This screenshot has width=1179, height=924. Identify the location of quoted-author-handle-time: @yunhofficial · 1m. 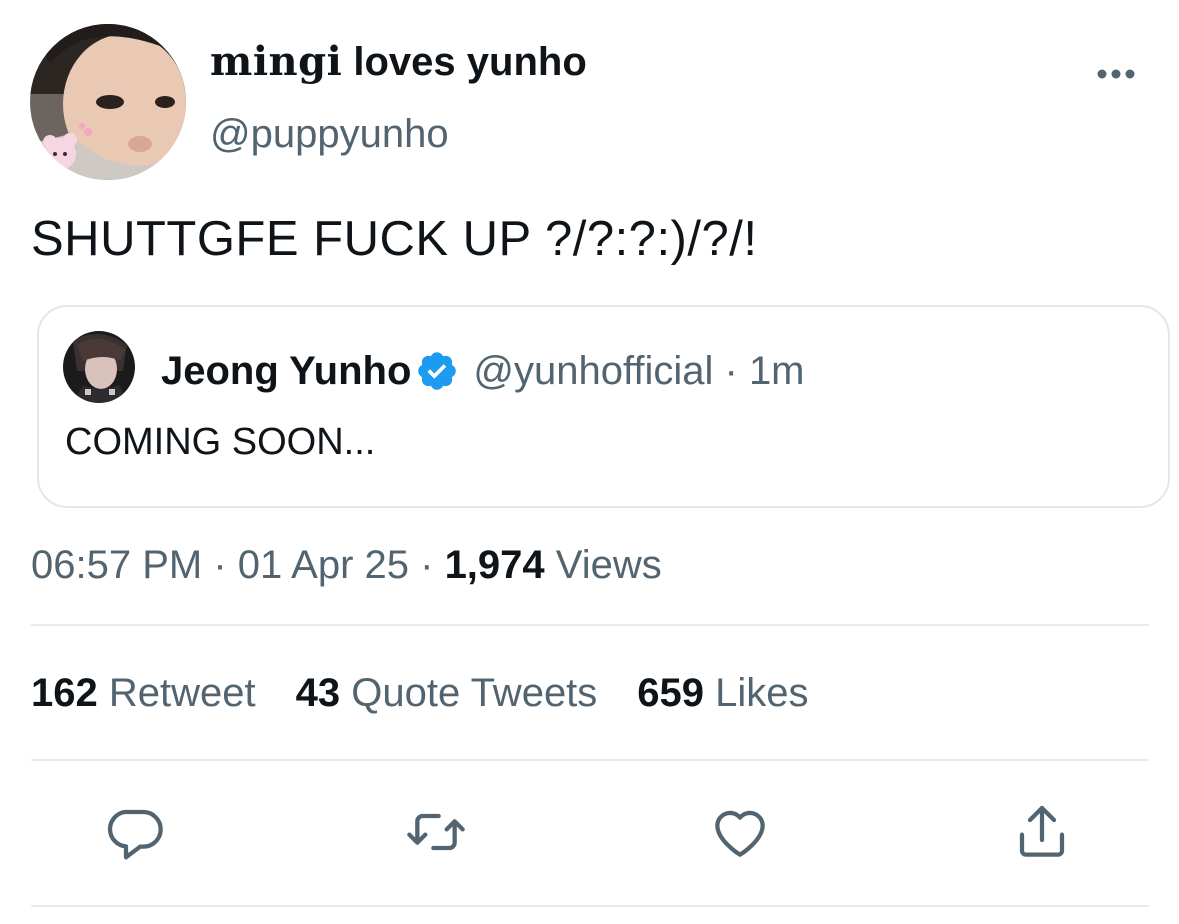
(639, 371).